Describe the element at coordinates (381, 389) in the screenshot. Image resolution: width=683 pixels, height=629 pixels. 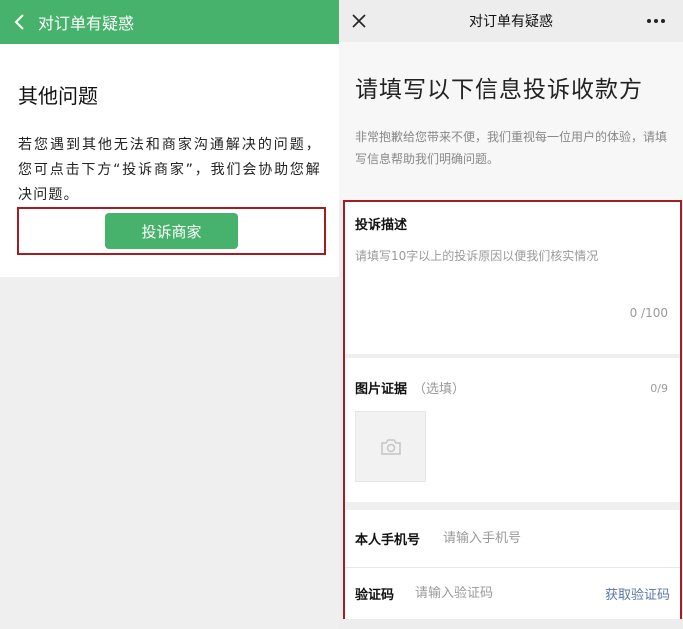
I see `image-evidence-label-text: 图片证据` at that location.